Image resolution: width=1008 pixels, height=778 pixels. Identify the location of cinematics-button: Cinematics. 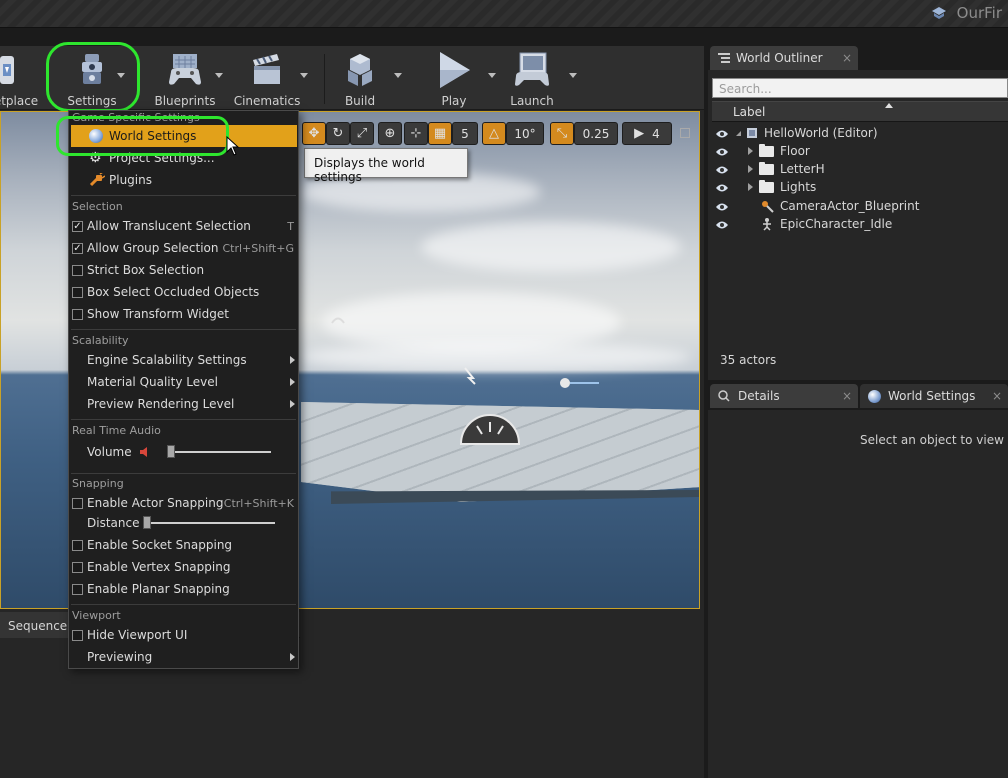
(267, 79).